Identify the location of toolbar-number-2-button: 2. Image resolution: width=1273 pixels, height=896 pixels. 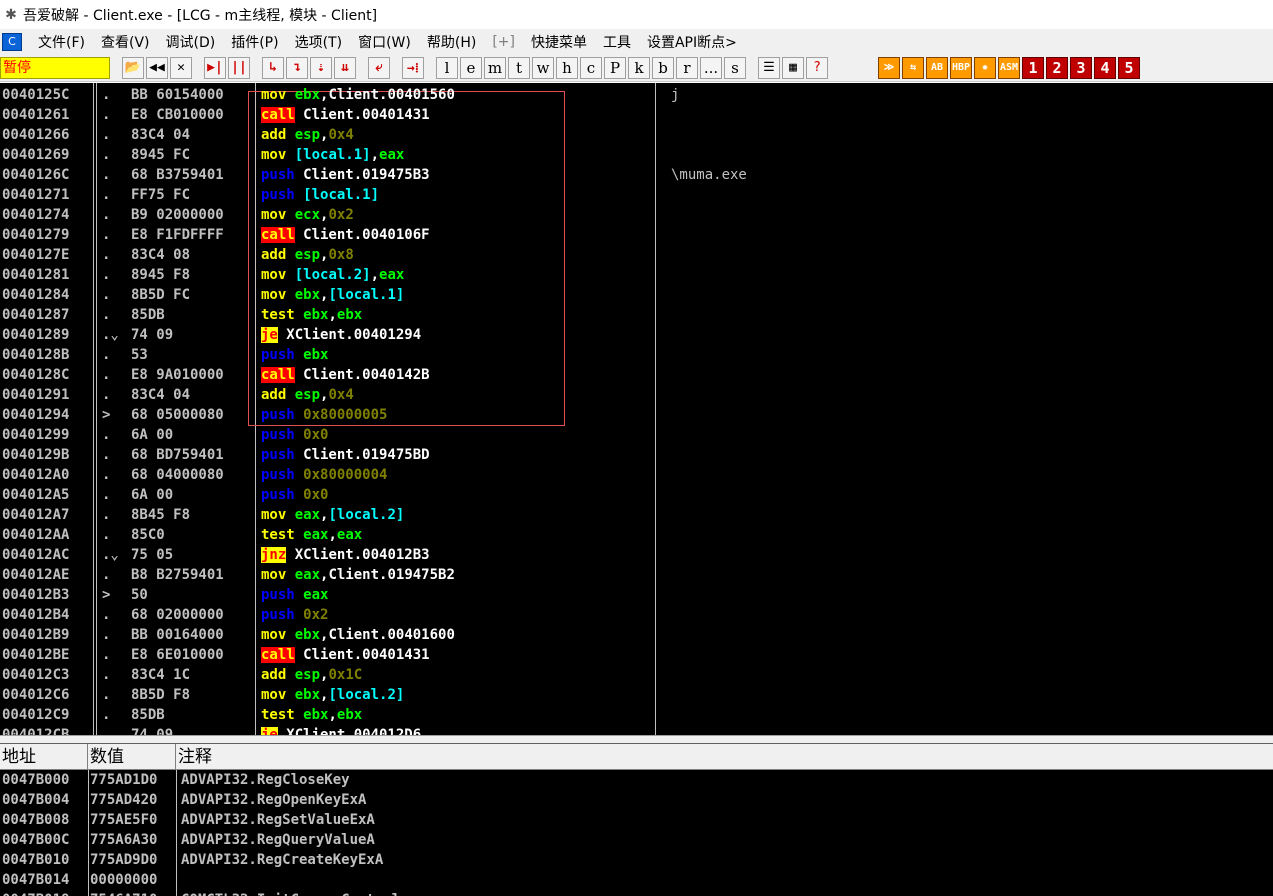
(1057, 67).